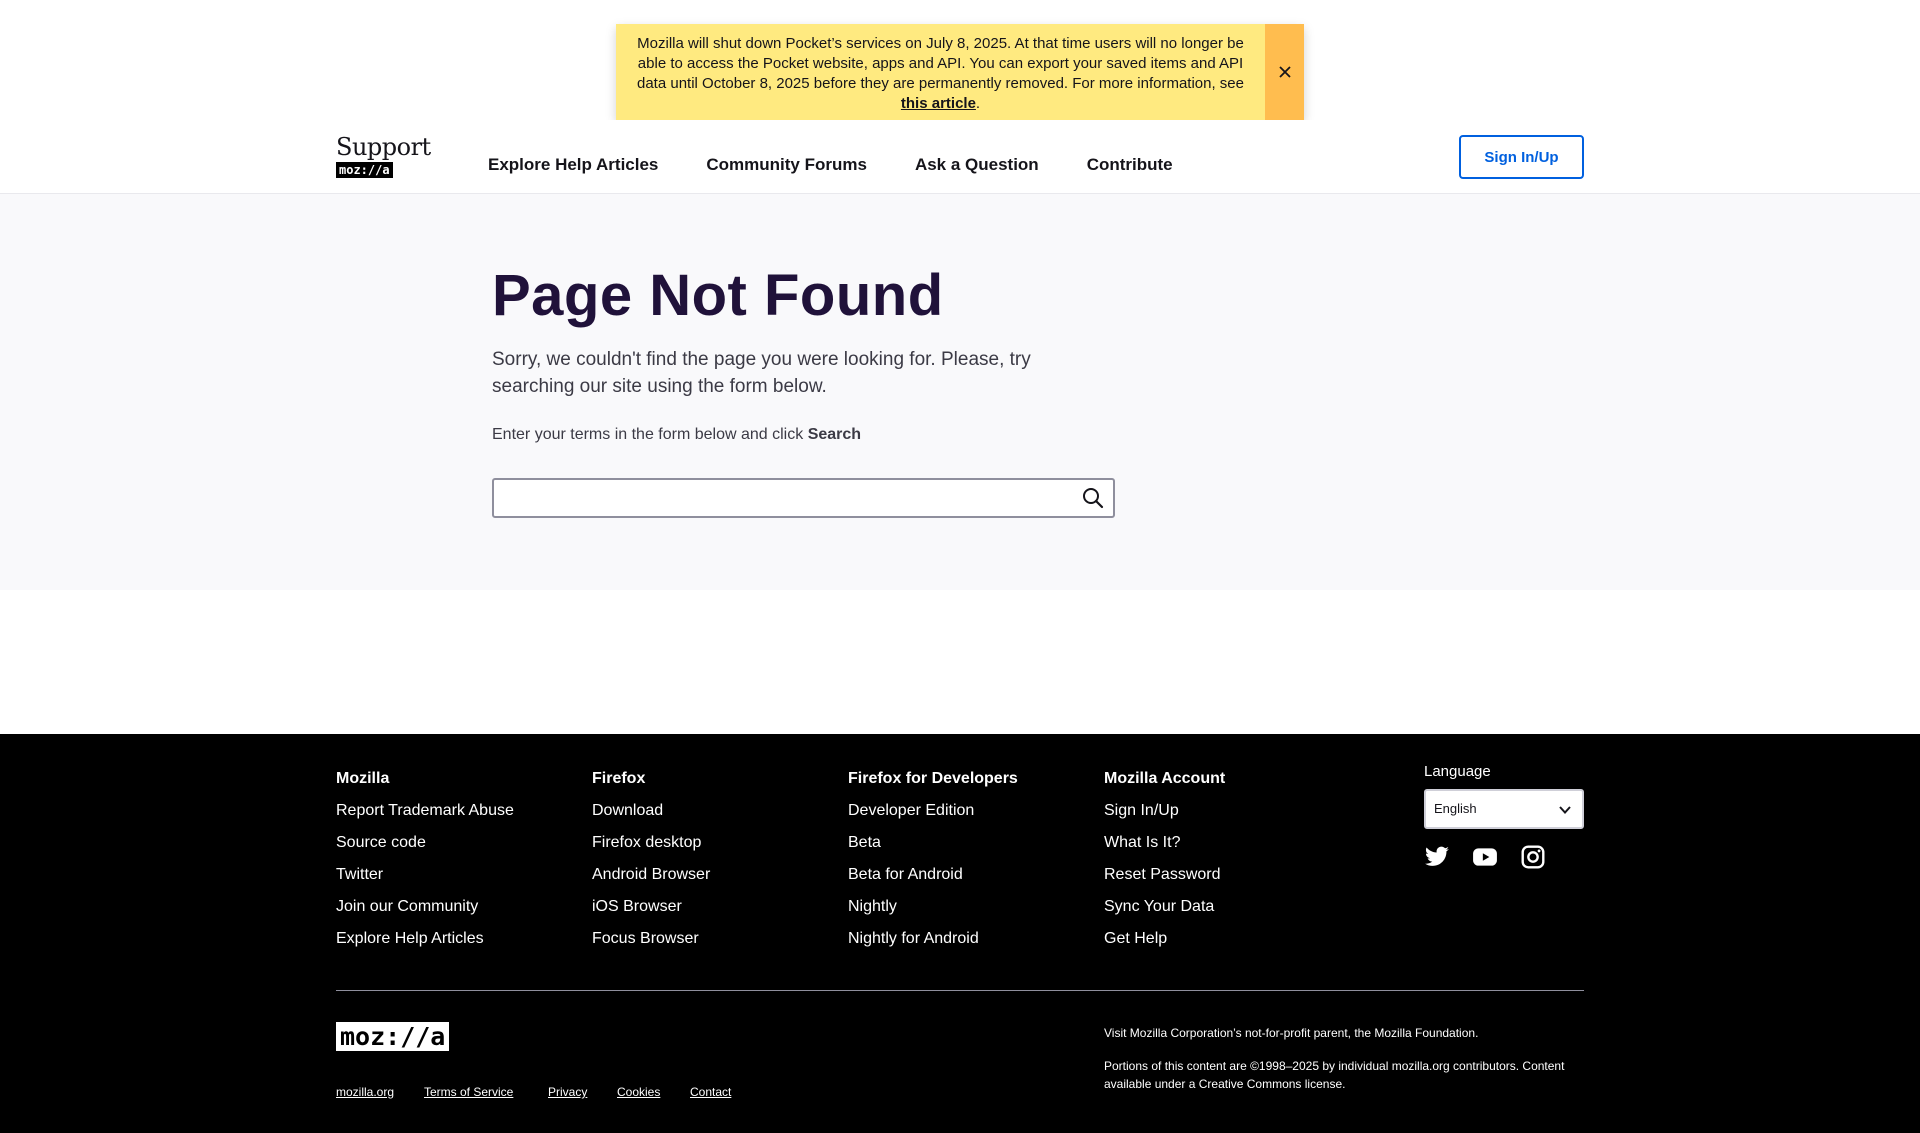 This screenshot has width=1920, height=1133. What do you see at coordinates (1455, 808) in the screenshot?
I see `language-selected-value: English` at bounding box center [1455, 808].